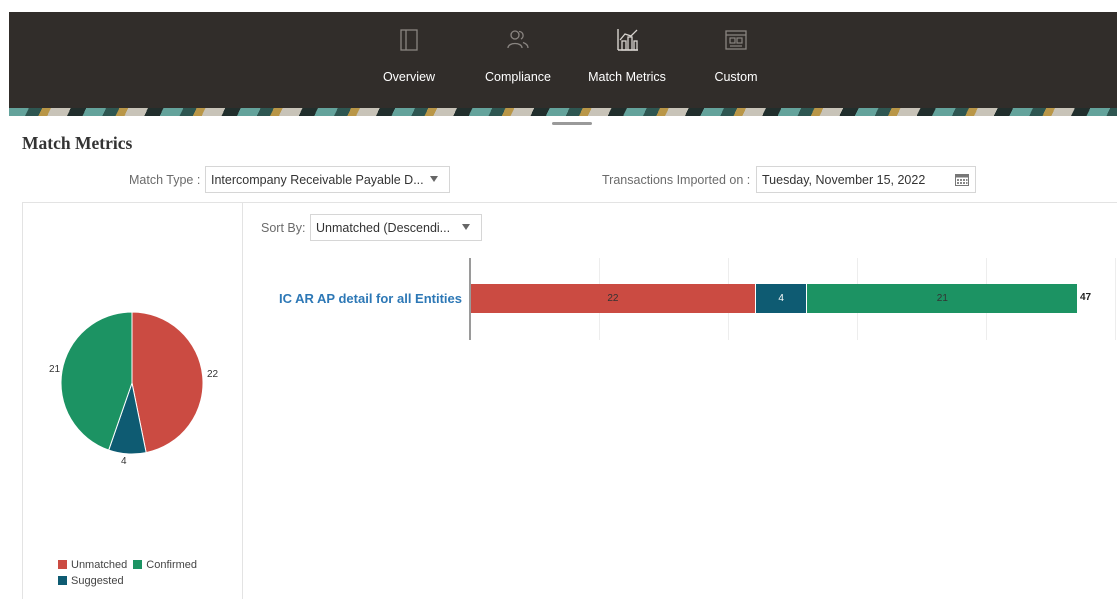 This screenshot has width=1117, height=599. Describe the element at coordinates (680, 202) in the screenshot. I see `panel-divider` at that location.